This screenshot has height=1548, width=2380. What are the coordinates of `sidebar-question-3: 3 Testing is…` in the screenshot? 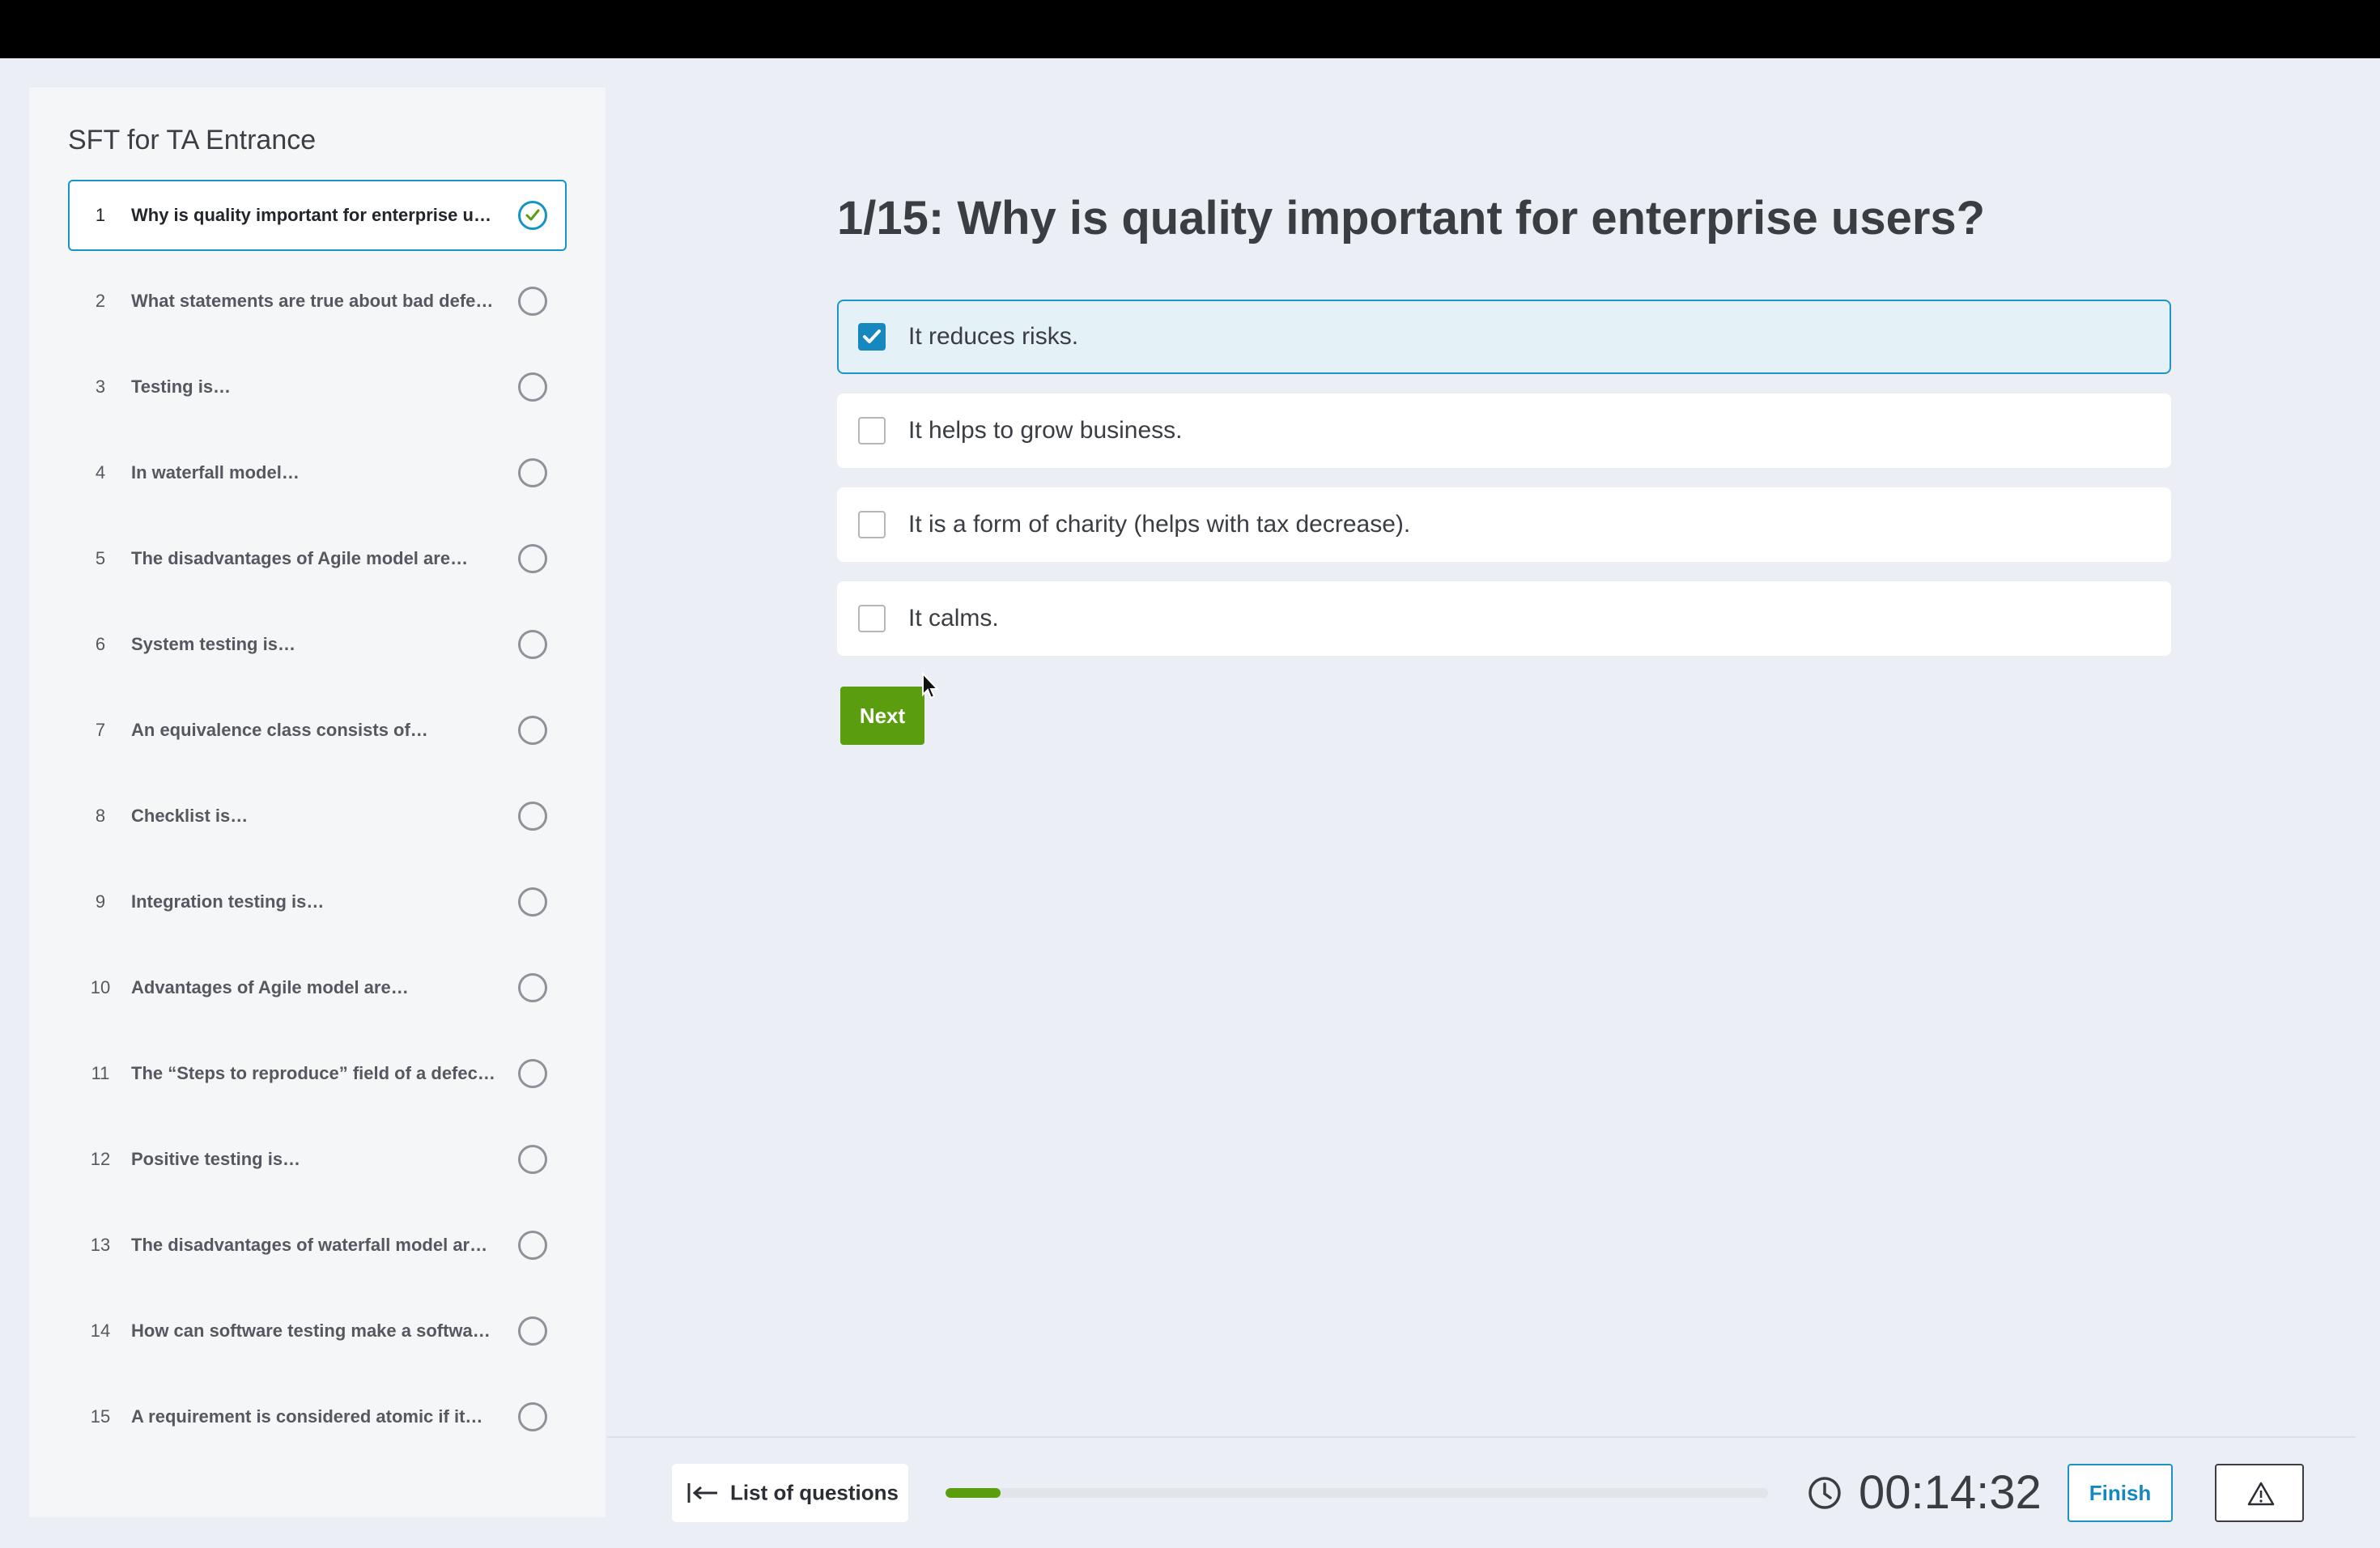 It's located at (318, 387).